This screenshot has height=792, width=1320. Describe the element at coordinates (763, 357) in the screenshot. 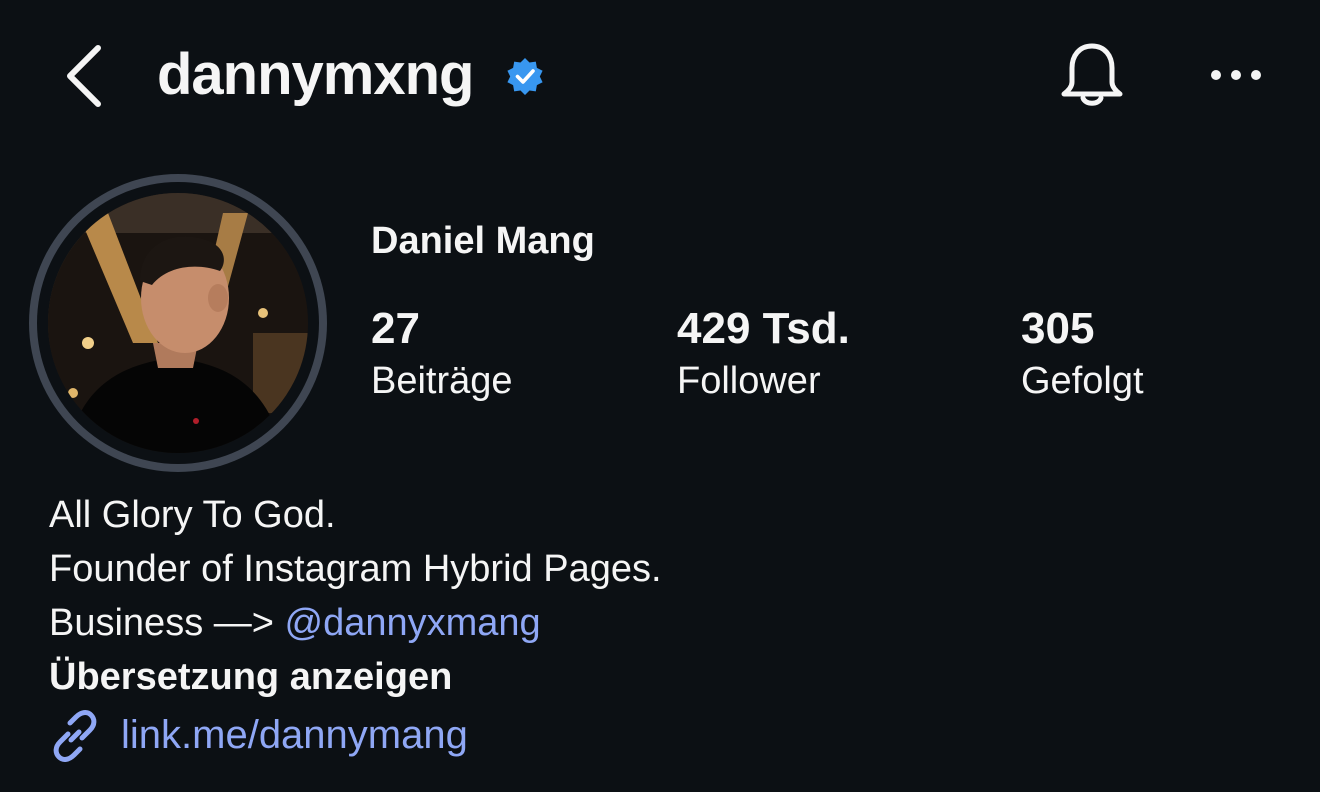

I see `stat-followers: 429 Tsd. Follower` at that location.